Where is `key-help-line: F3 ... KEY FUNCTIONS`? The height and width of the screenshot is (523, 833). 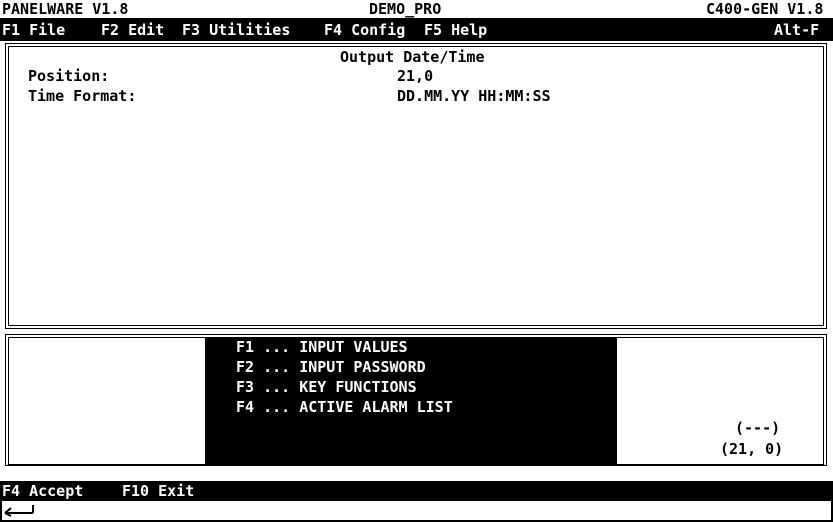
key-help-line: F3 ... KEY FUNCTIONS is located at coordinates (326, 387).